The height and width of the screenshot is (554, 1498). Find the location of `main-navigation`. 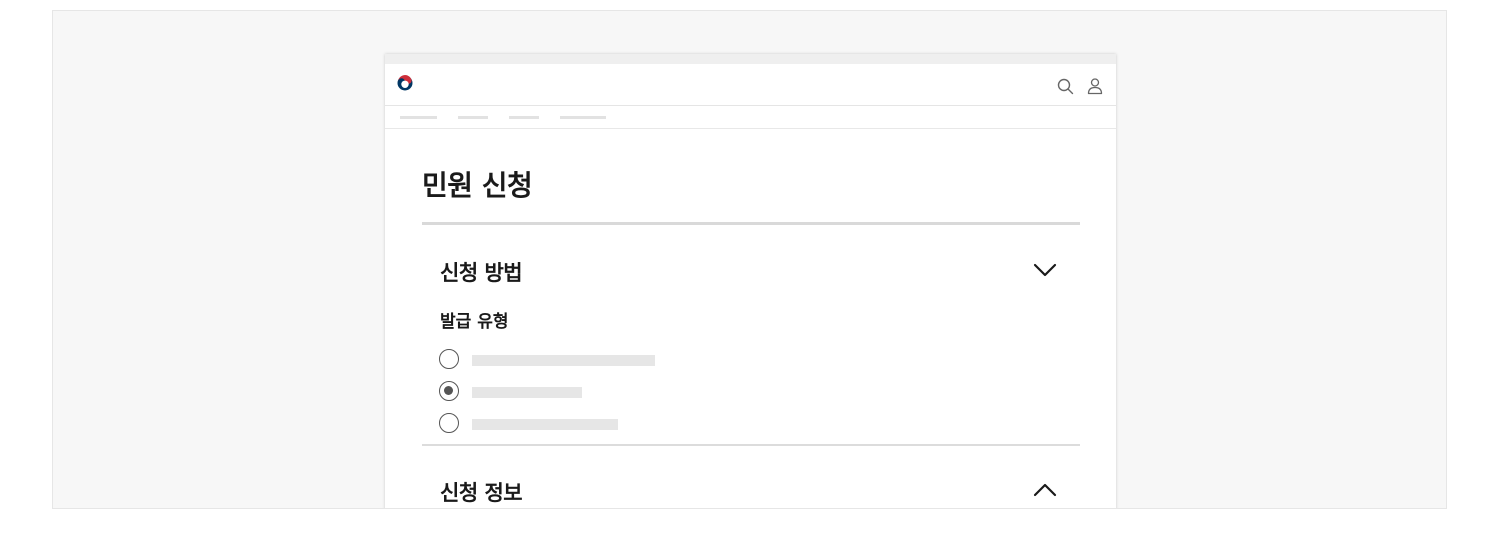

main-navigation is located at coordinates (750, 117).